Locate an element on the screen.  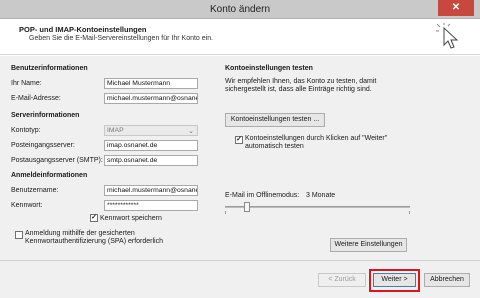
header-title: POP- und IMAP-Kontoeinstellungen is located at coordinates (83, 29).